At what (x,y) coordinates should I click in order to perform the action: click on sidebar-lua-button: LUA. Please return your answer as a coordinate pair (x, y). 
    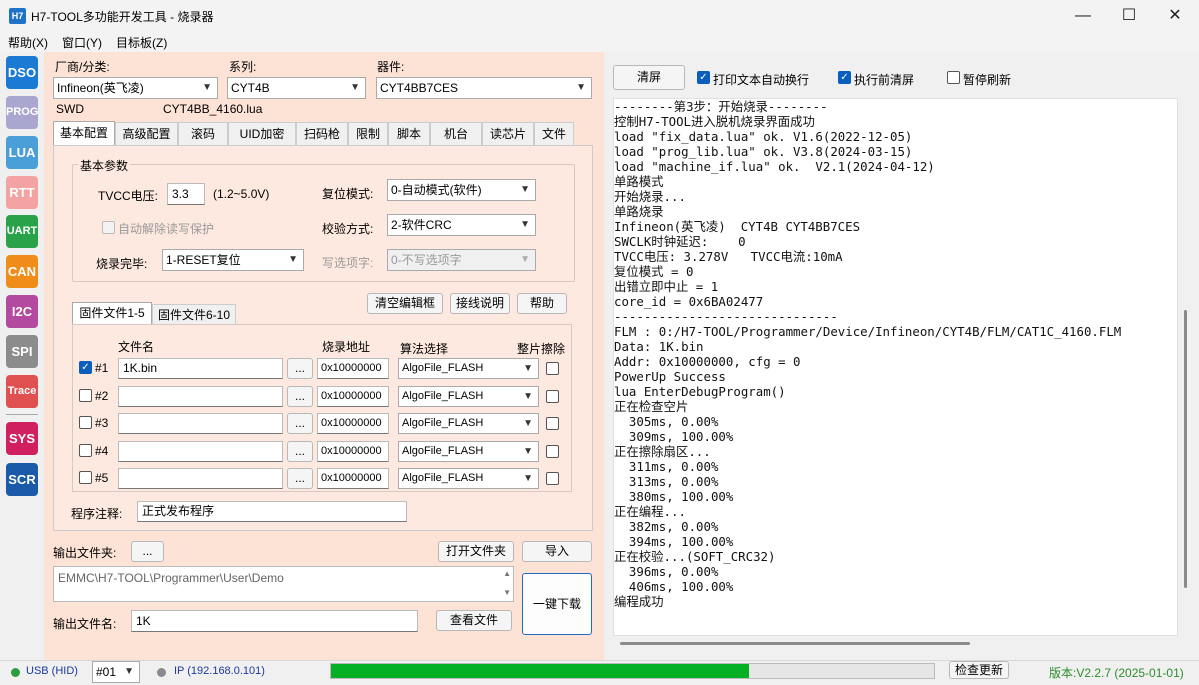
    Looking at the image, I should click on (22, 152).